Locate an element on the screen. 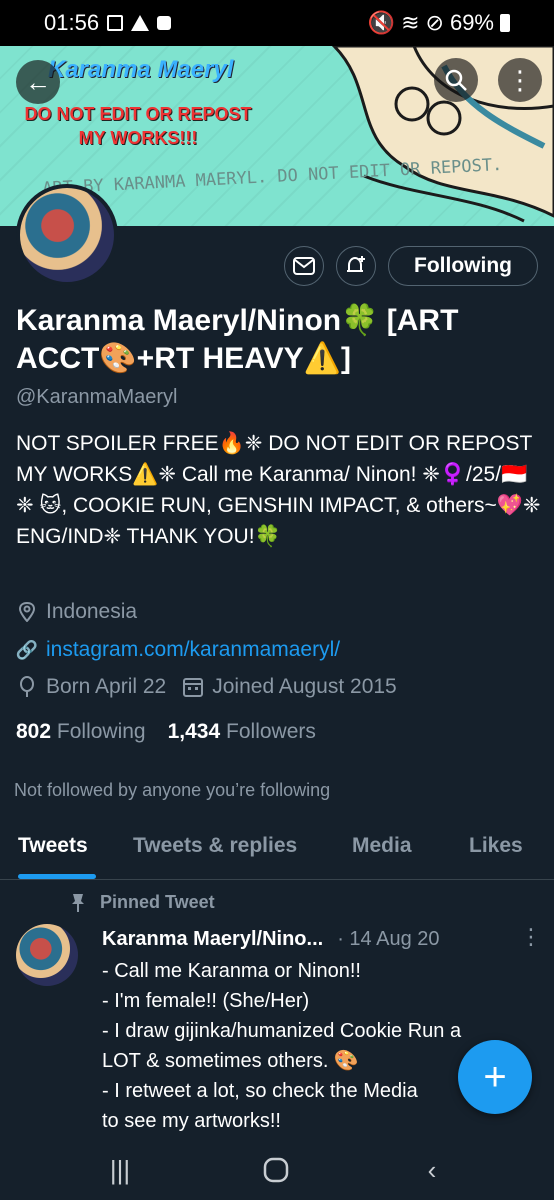 This screenshot has height=1200, width=554. system-back-button: ‹ is located at coordinates (432, 1170).